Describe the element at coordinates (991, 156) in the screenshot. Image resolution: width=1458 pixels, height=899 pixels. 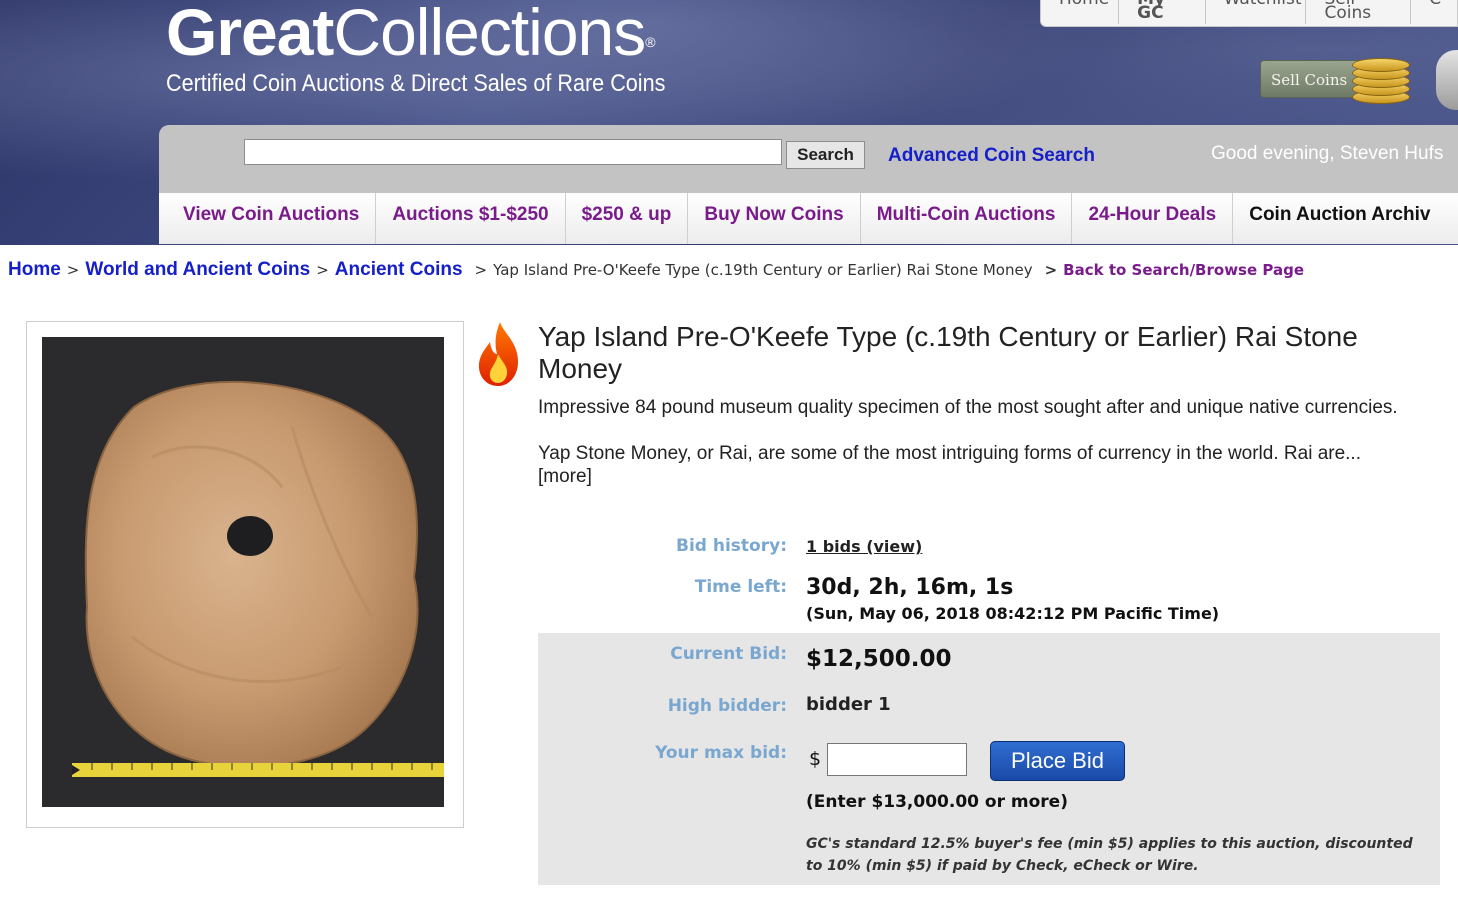
I see `advanced-coin-search-link: Advanced Coin Search` at that location.